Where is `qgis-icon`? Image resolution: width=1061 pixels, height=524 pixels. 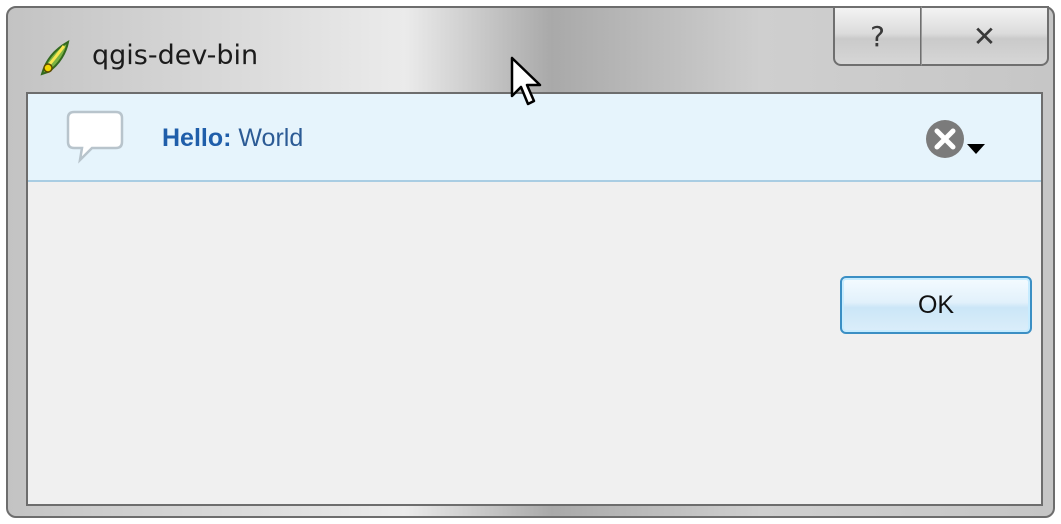 qgis-icon is located at coordinates (55, 58).